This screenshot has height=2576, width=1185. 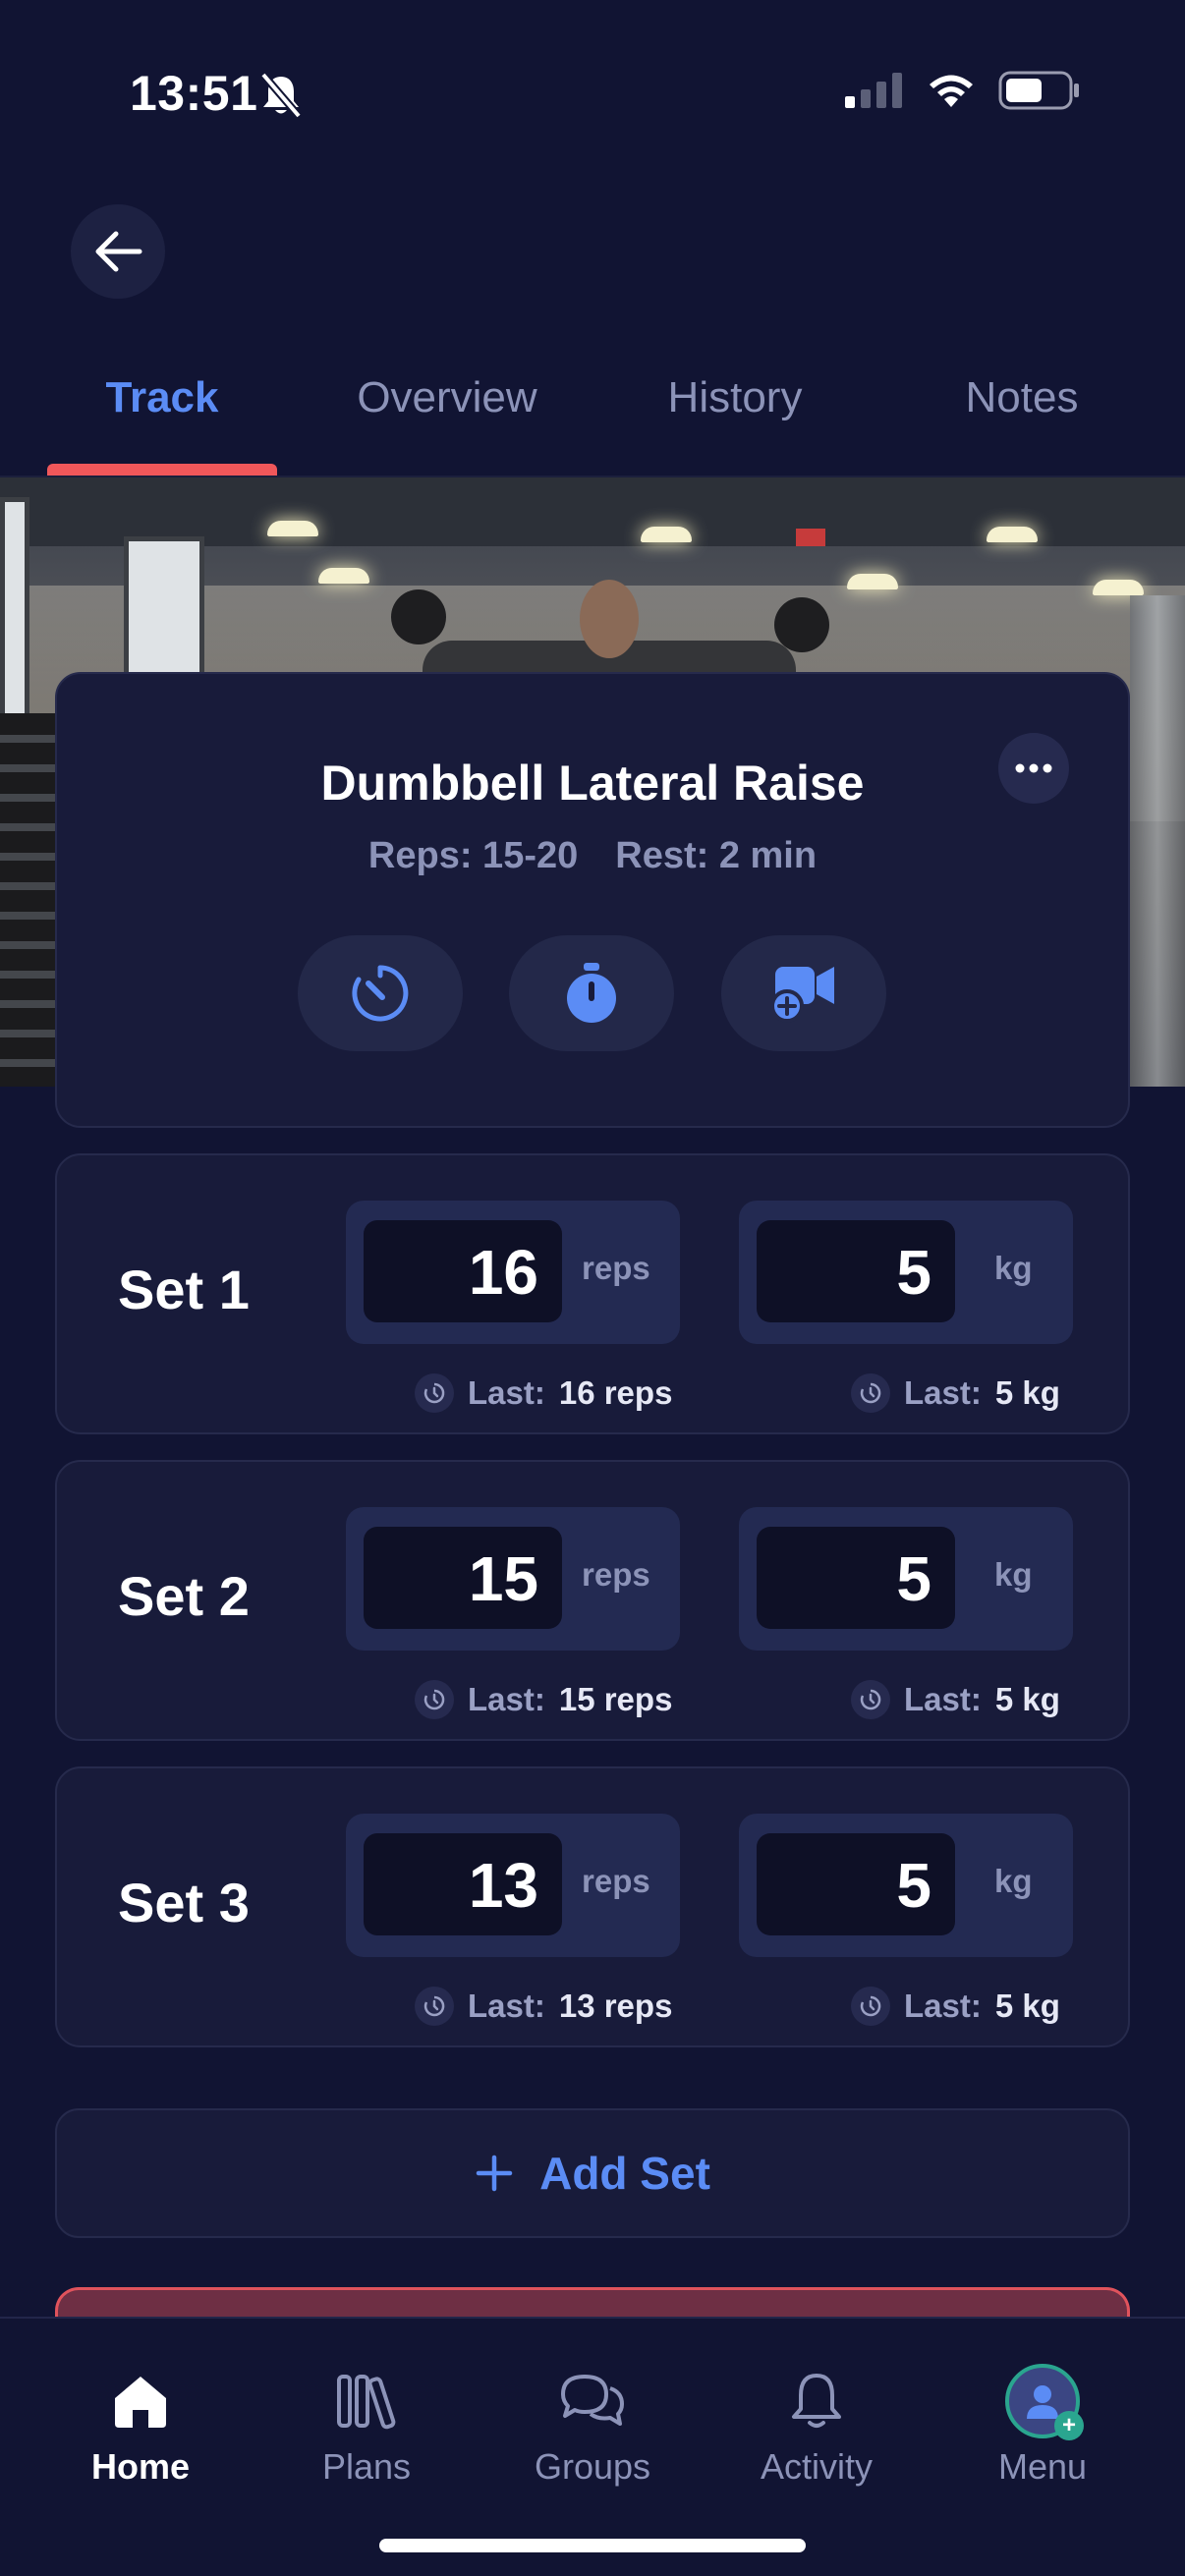 I want to click on last-reps: Last: 16 reps, so click(x=544, y=1393).